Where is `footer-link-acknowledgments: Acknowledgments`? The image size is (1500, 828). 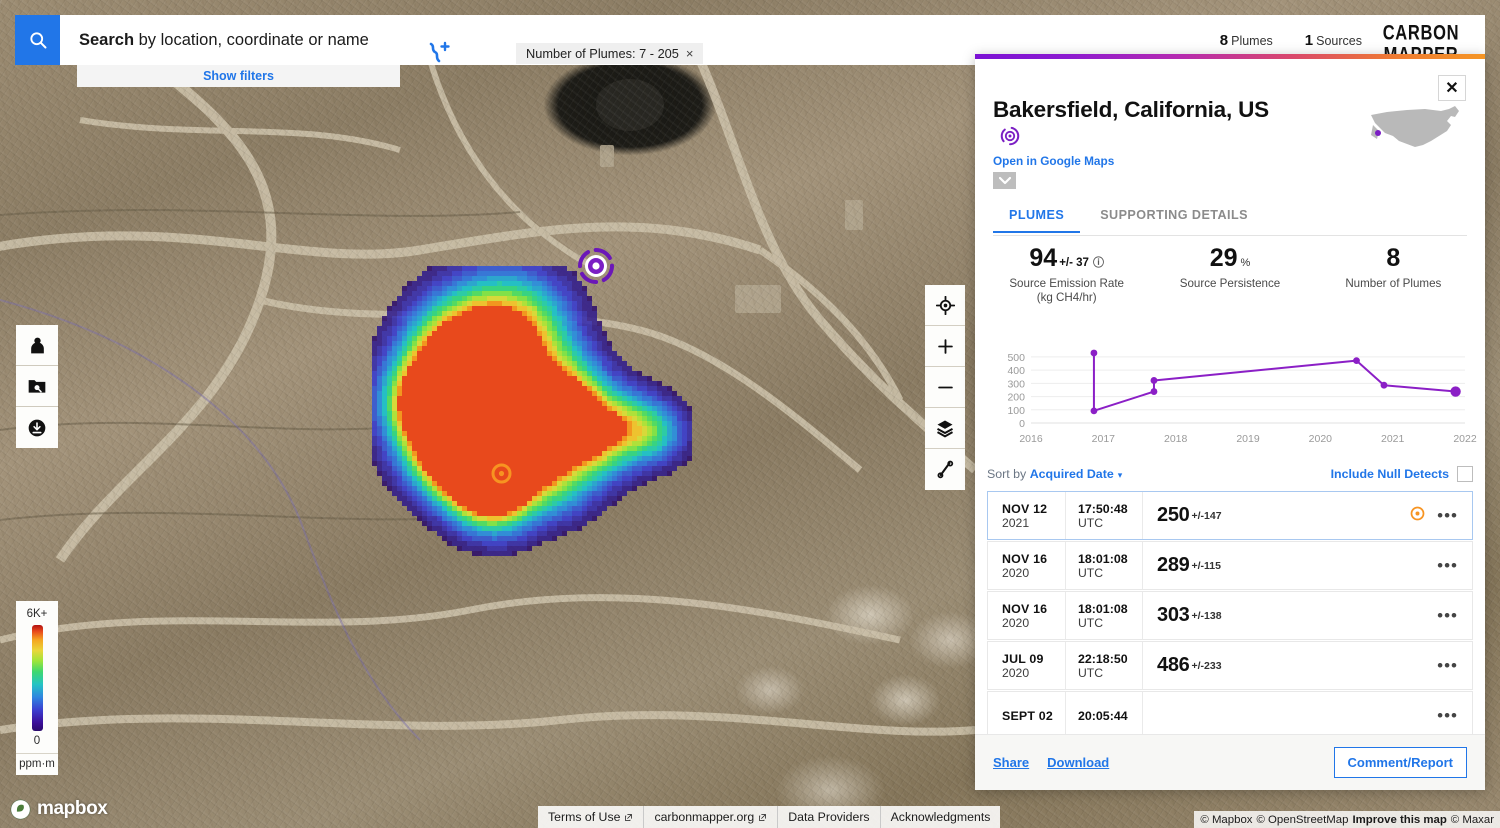 footer-link-acknowledgments: Acknowledgments is located at coordinates (941, 817).